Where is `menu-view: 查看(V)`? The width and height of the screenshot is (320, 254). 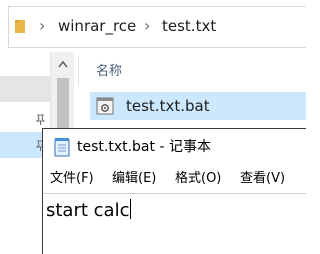
menu-view: 查看(V) is located at coordinates (262, 179).